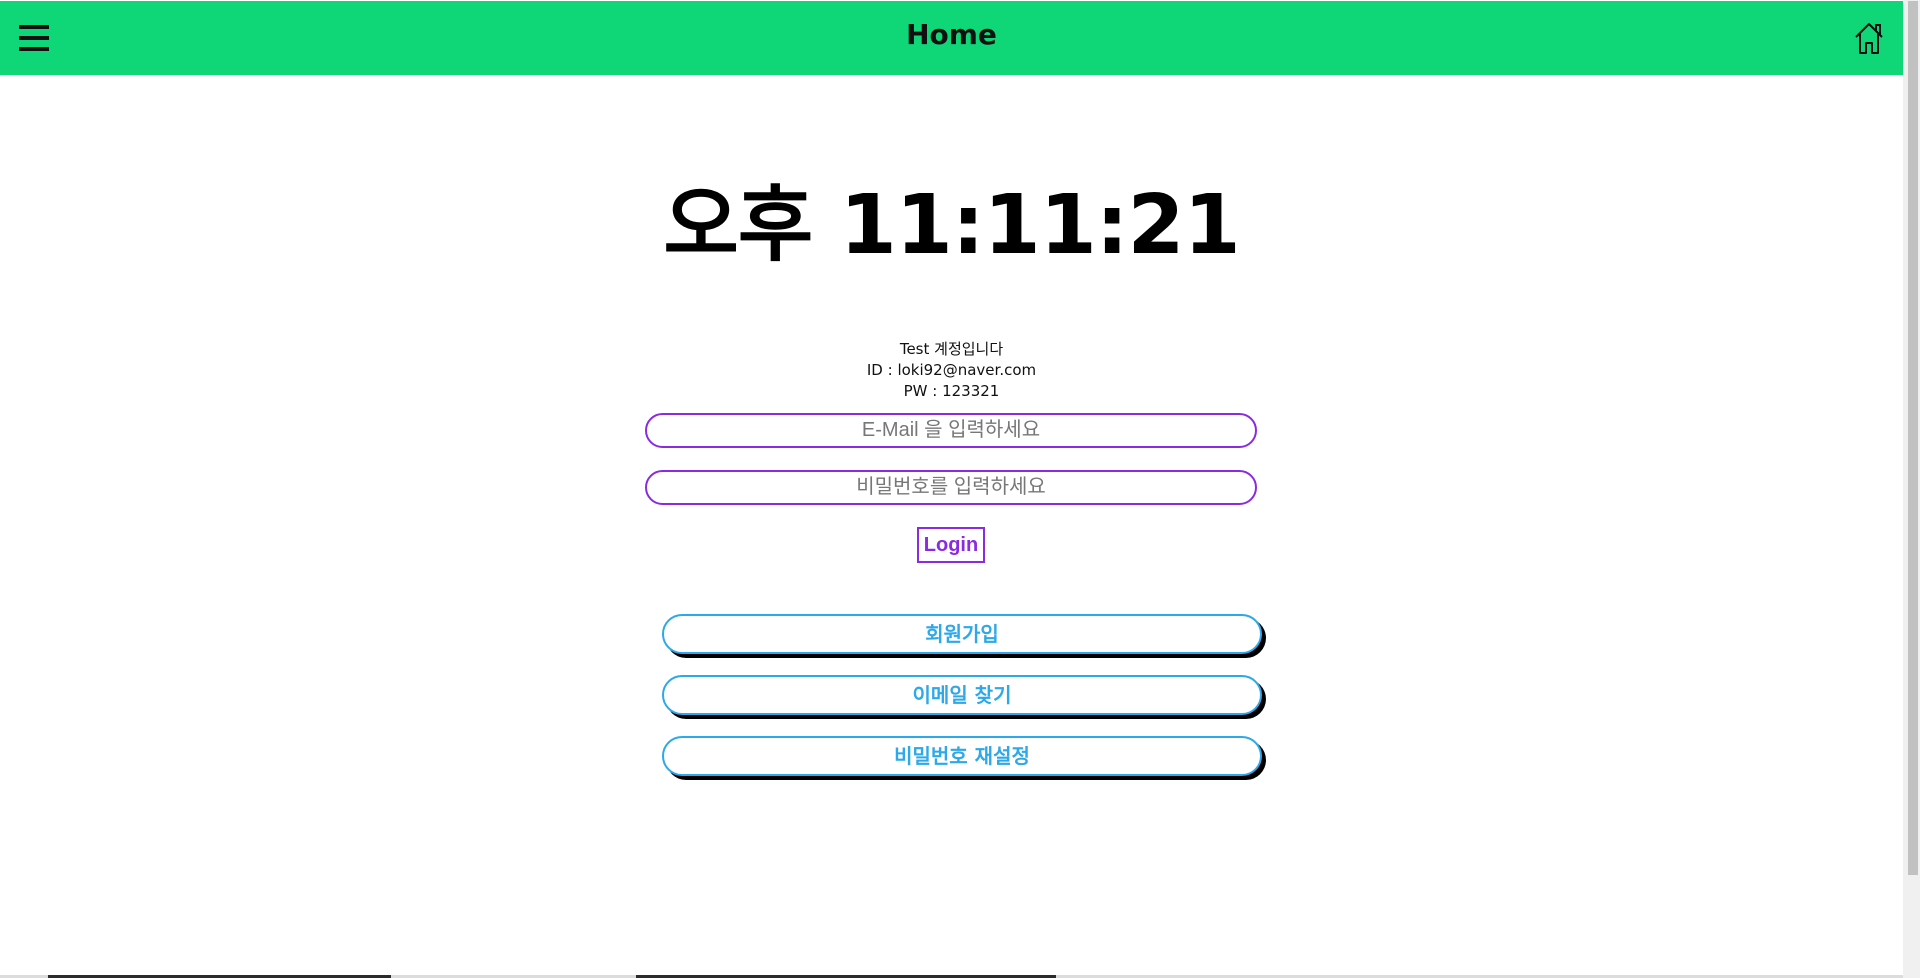 The height and width of the screenshot is (978, 1920). I want to click on find-email-button: 이메일 찾기, so click(962, 695).